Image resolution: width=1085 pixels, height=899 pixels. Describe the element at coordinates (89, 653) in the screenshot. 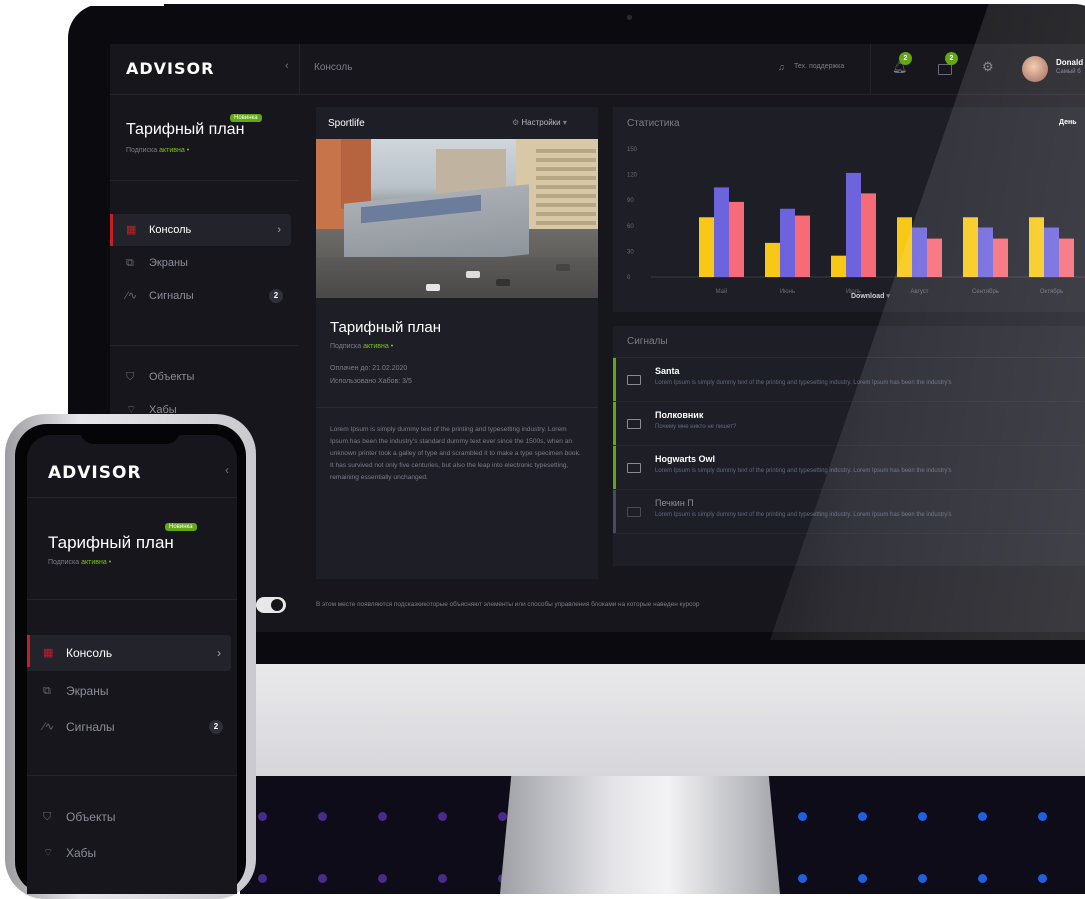

I see `sidebar-item-label: Консоль` at that location.